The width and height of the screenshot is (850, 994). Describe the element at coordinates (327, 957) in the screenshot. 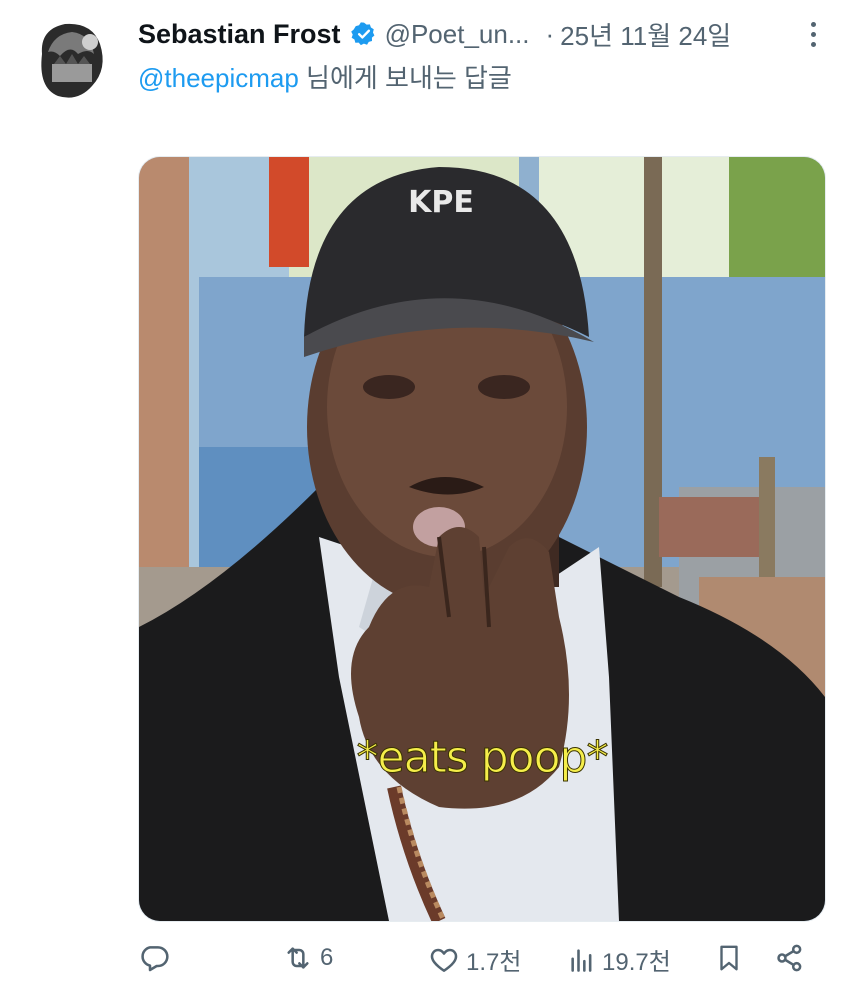

I see `repost-count: 6` at that location.